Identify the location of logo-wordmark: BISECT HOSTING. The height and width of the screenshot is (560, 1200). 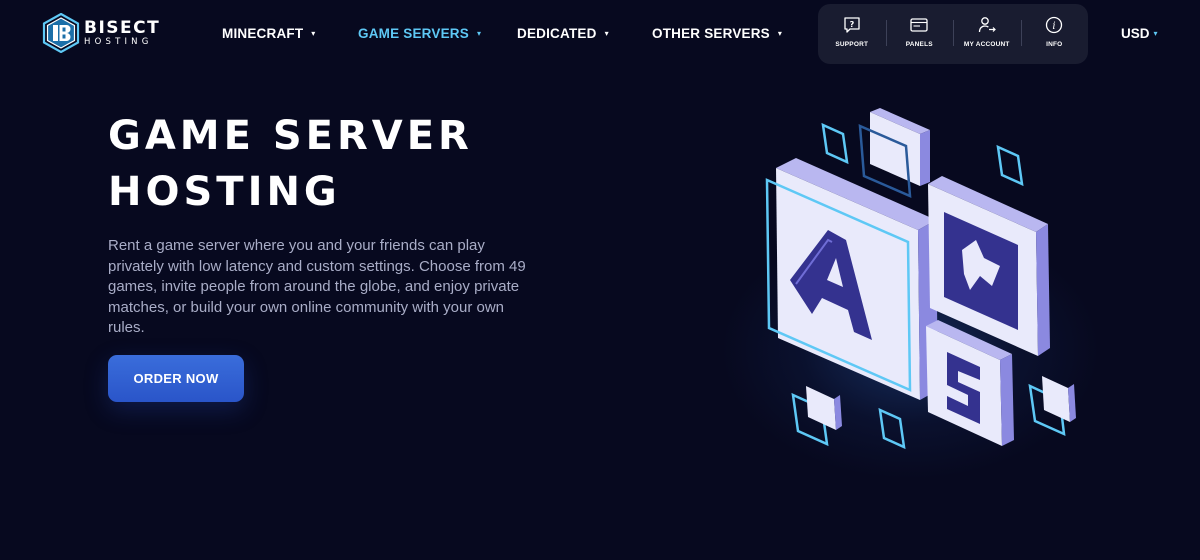
(122, 32).